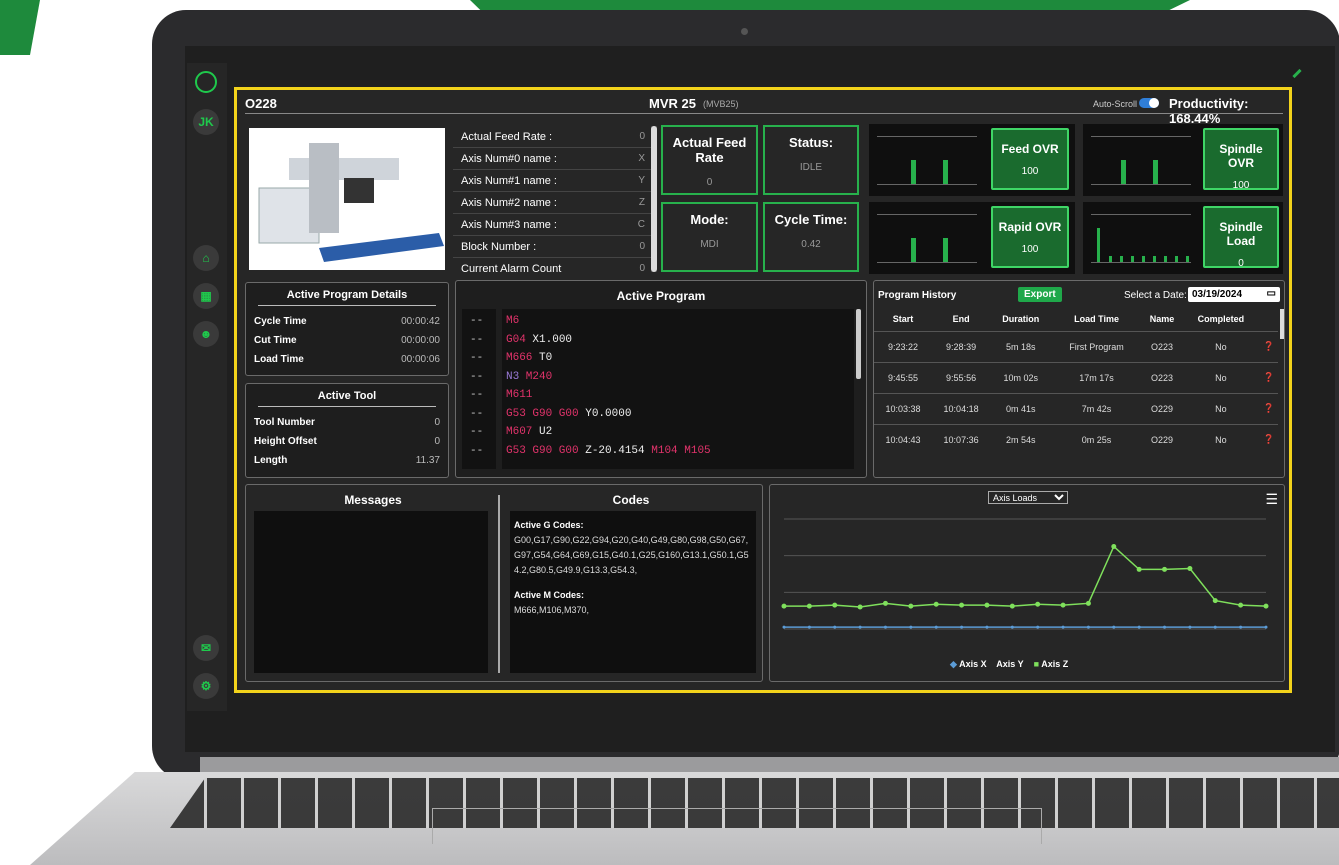 The height and width of the screenshot is (865, 1339). Describe the element at coordinates (1234, 294) in the screenshot. I see `date-picker: 03/19/2024 ▭` at that location.